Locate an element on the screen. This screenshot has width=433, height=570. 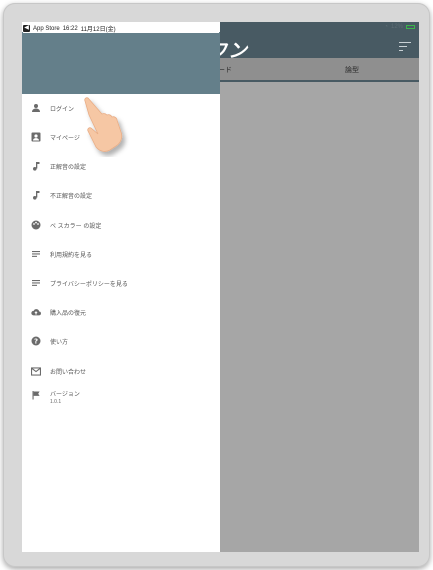
back-app-label: App Store is located at coordinates (46, 29).